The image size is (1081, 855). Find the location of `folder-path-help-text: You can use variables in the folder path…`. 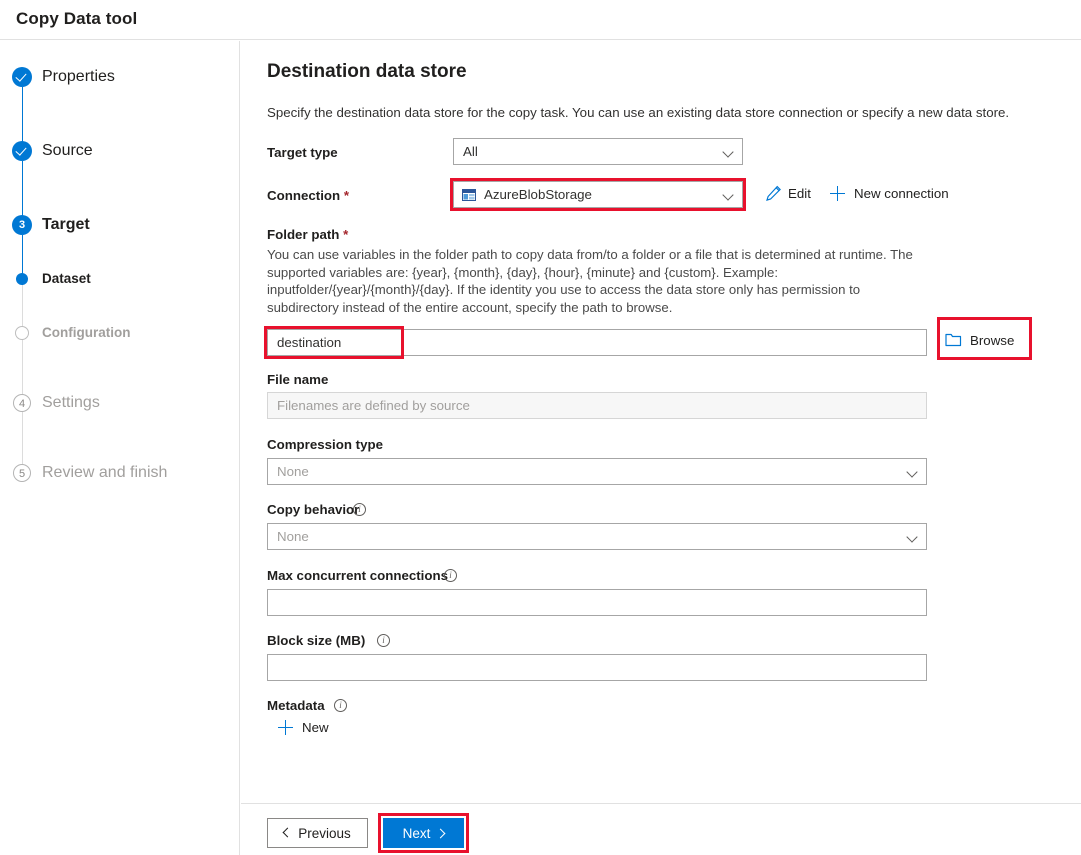

folder-path-help-text: You can use variables in the folder path… is located at coordinates (590, 281).